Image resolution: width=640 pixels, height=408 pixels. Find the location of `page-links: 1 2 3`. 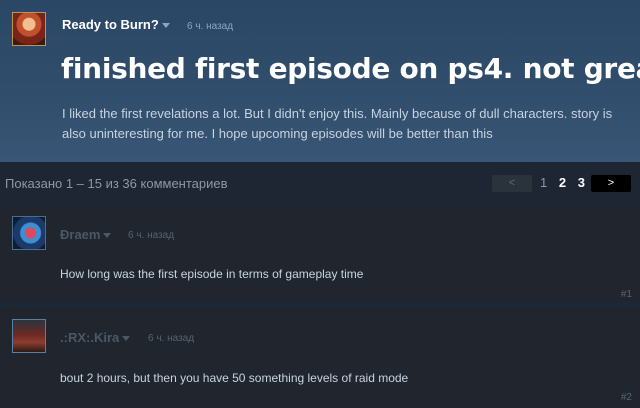

page-links: 1 2 3 is located at coordinates (566, 182).